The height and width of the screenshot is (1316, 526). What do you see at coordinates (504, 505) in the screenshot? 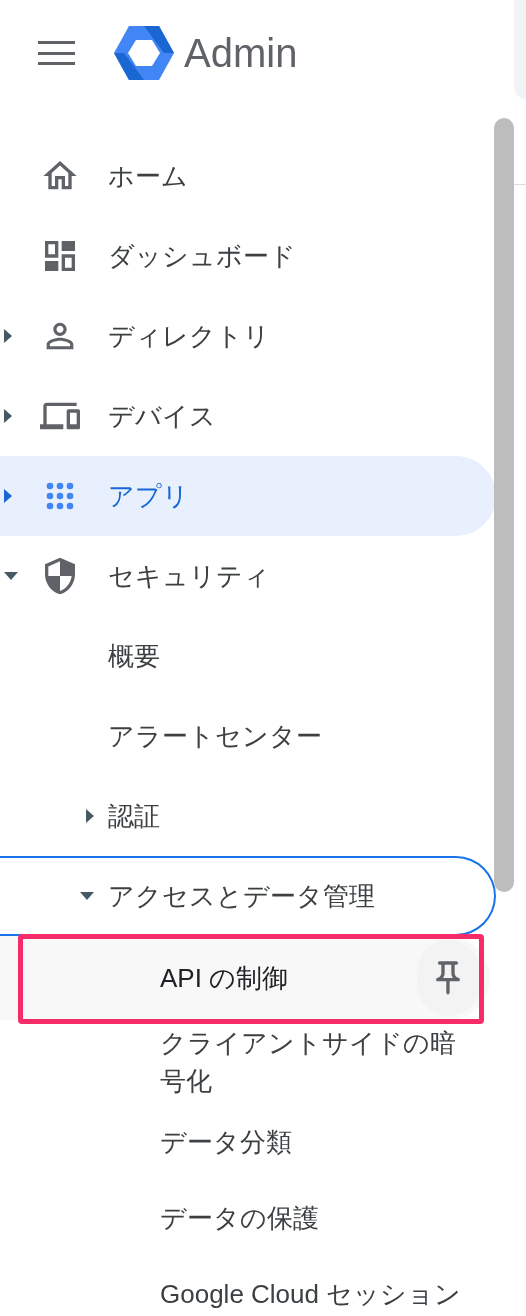
I see `scrollbar-thumb` at bounding box center [504, 505].